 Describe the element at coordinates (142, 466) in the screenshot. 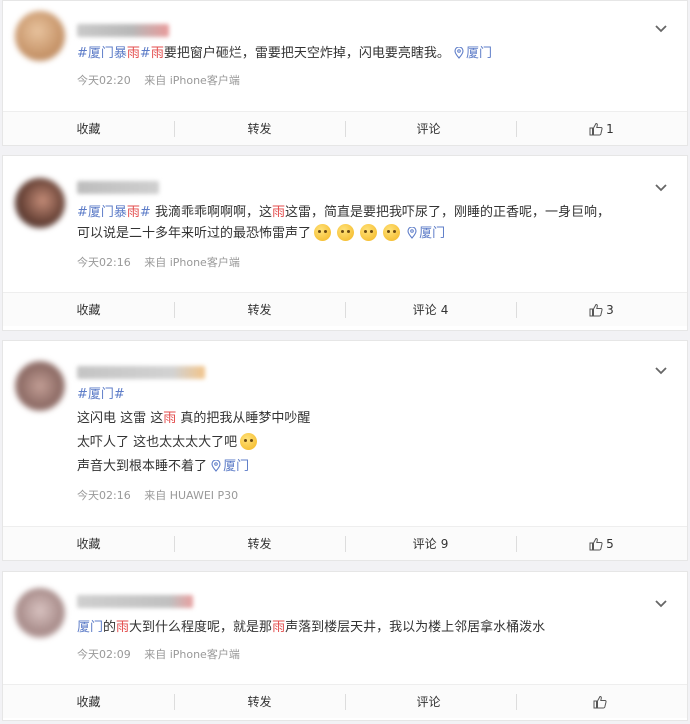

I see `text-segment: 声音大到根本睡不着了` at that location.